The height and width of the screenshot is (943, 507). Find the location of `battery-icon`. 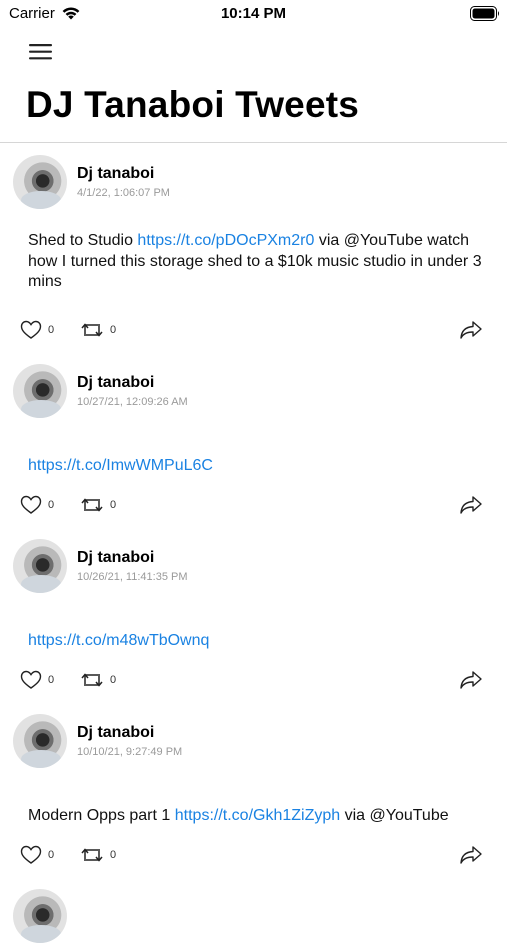

battery-icon is located at coordinates (484, 13).